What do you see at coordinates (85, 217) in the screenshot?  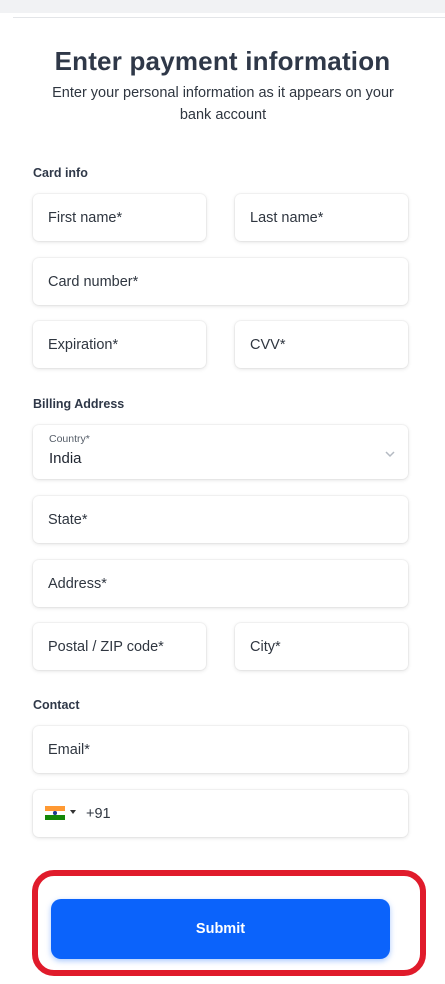 I see `first-name-placeholder: First name*` at bounding box center [85, 217].